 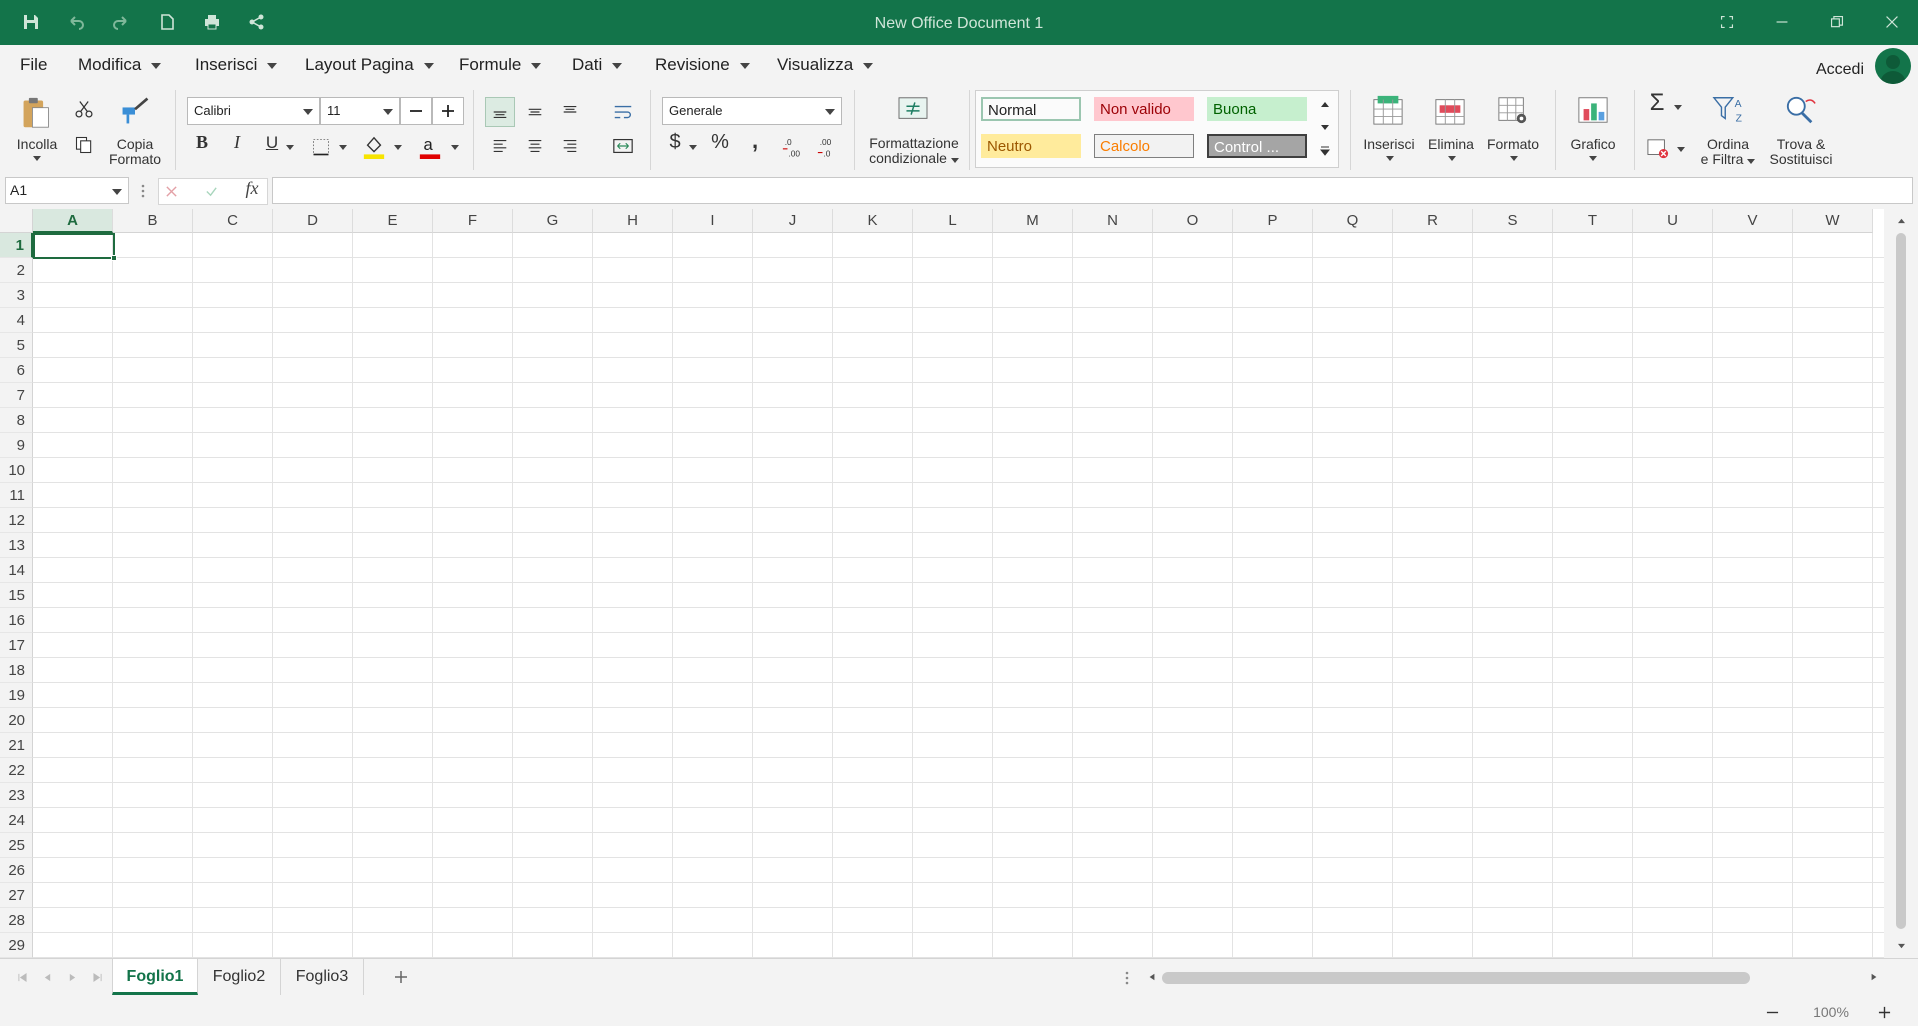 I want to click on zoom-out-icon, so click(x=1772, y=1012).